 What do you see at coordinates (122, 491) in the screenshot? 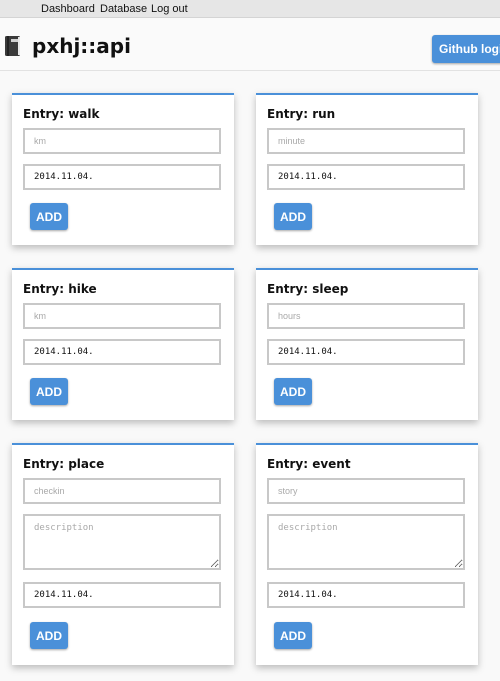
I see `checkin-input` at bounding box center [122, 491].